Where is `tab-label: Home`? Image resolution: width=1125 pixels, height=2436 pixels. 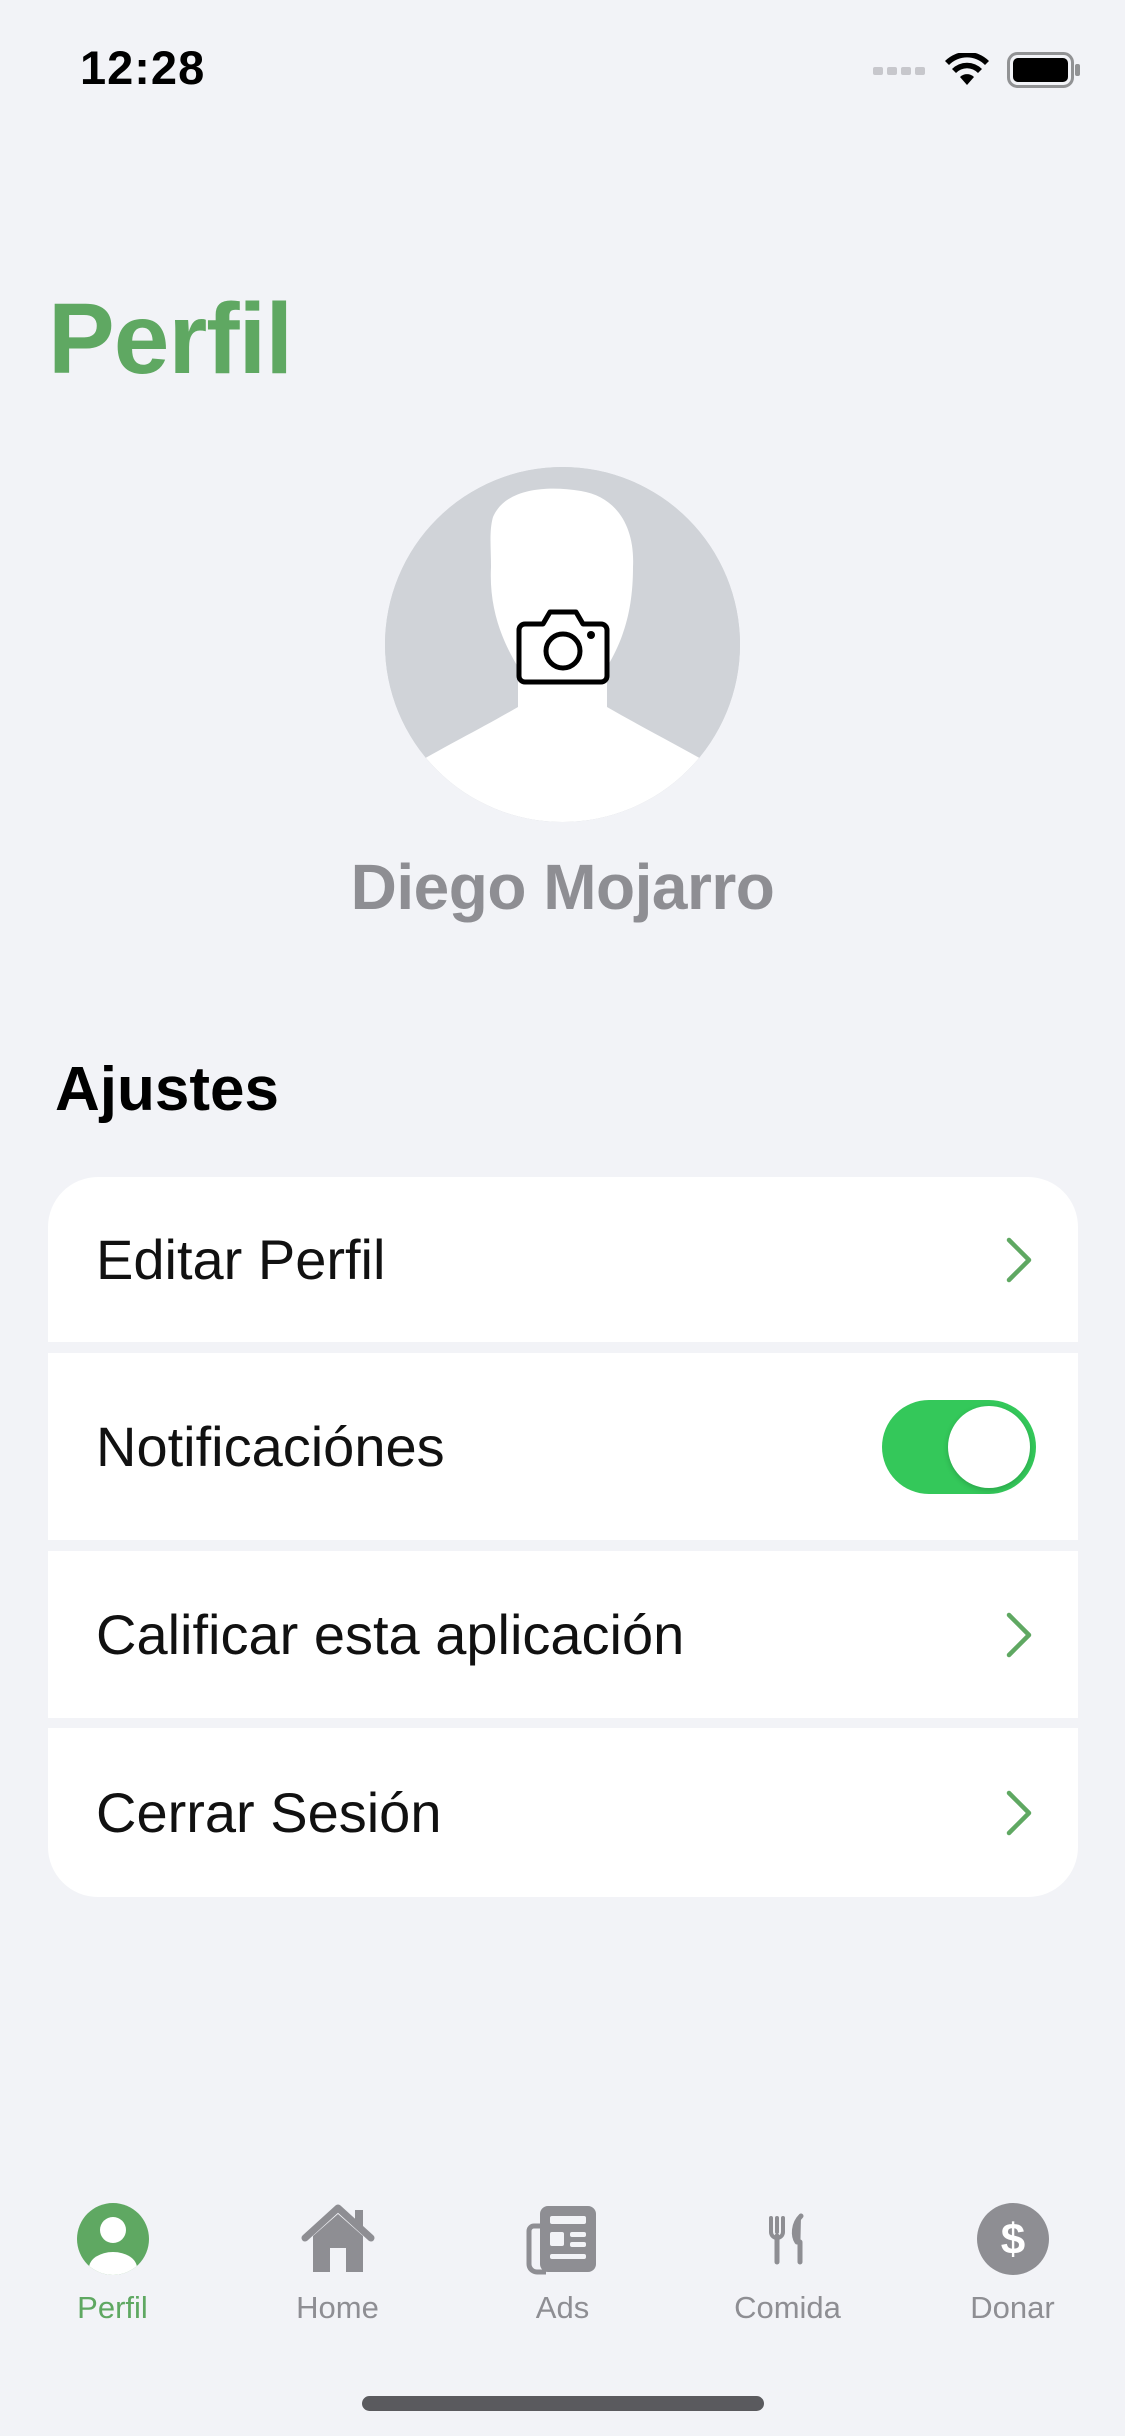
tab-label: Home is located at coordinates (337, 2307).